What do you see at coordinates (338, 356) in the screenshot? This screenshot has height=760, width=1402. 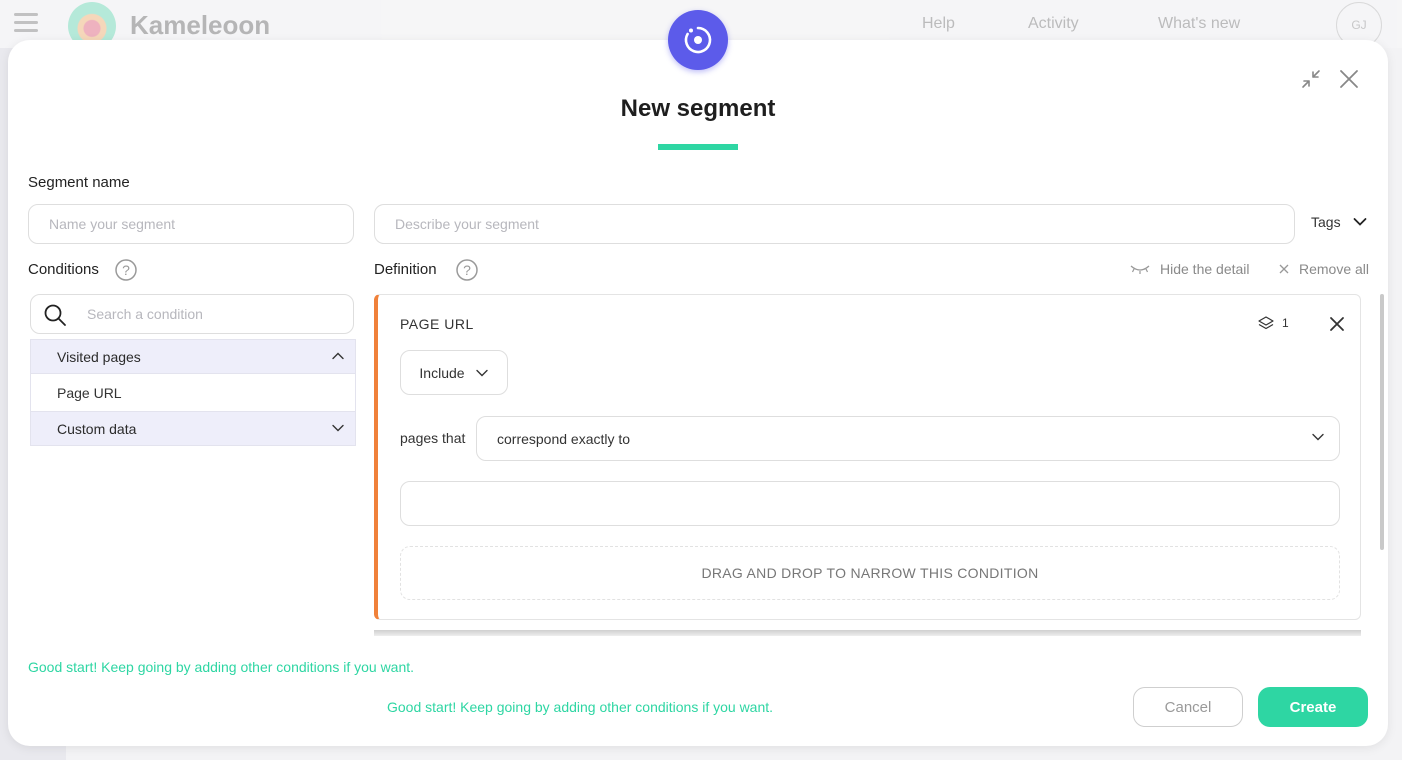 I see `chevron-up-icon` at bounding box center [338, 356].